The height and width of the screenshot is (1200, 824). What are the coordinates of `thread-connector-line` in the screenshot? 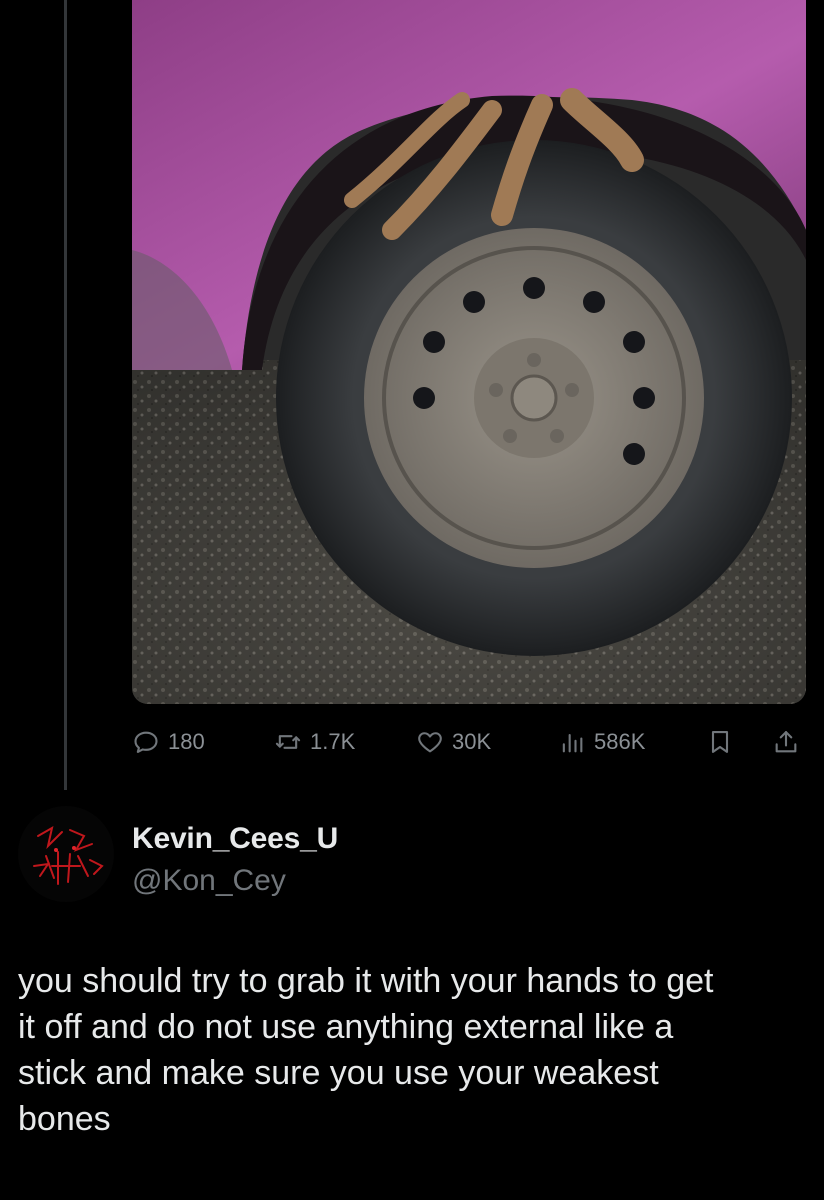 It's located at (65, 395).